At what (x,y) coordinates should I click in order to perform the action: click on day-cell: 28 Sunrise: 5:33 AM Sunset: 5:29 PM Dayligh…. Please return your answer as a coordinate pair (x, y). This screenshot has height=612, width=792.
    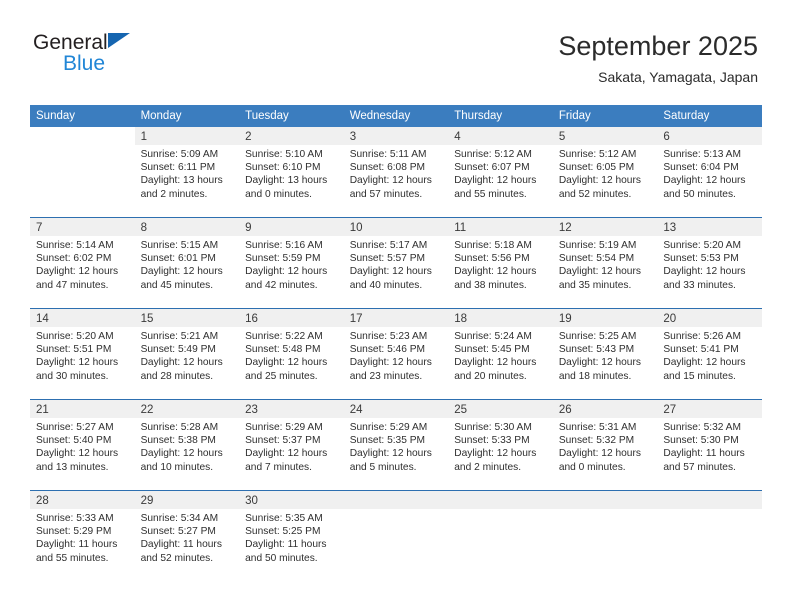
    Looking at the image, I should click on (82, 536).